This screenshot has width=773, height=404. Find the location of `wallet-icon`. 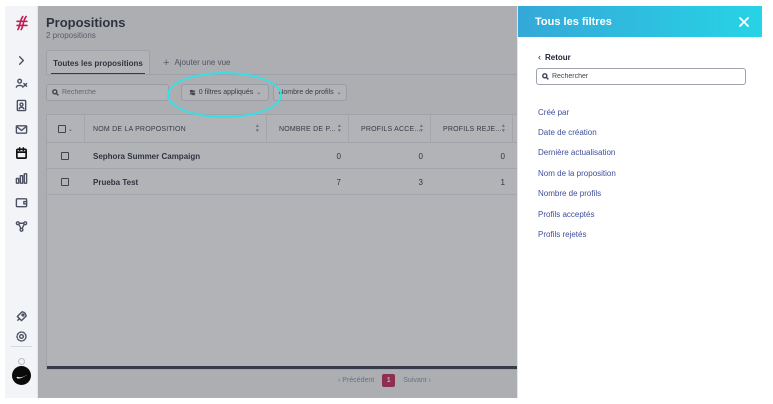

wallet-icon is located at coordinates (21, 202).